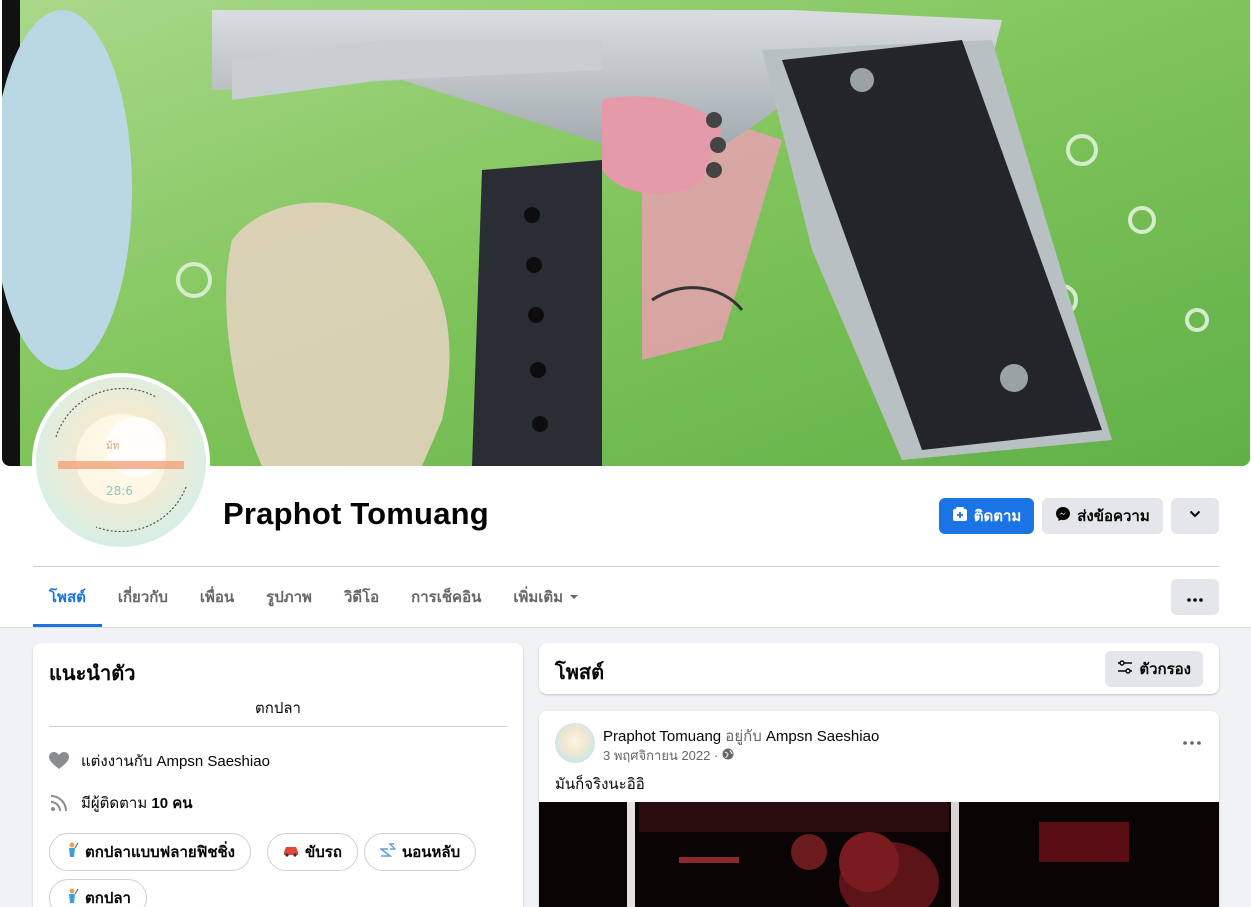  I want to click on message-label: ส่งข้อความ, so click(1113, 516).